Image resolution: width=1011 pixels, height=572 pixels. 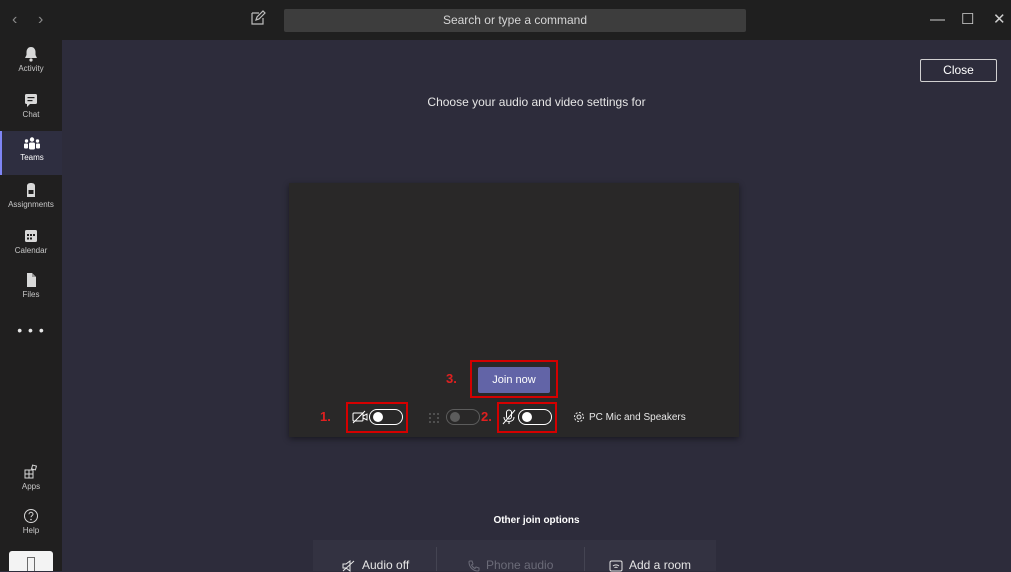 I want to click on rail-item-label: Activity, so click(x=31, y=68).